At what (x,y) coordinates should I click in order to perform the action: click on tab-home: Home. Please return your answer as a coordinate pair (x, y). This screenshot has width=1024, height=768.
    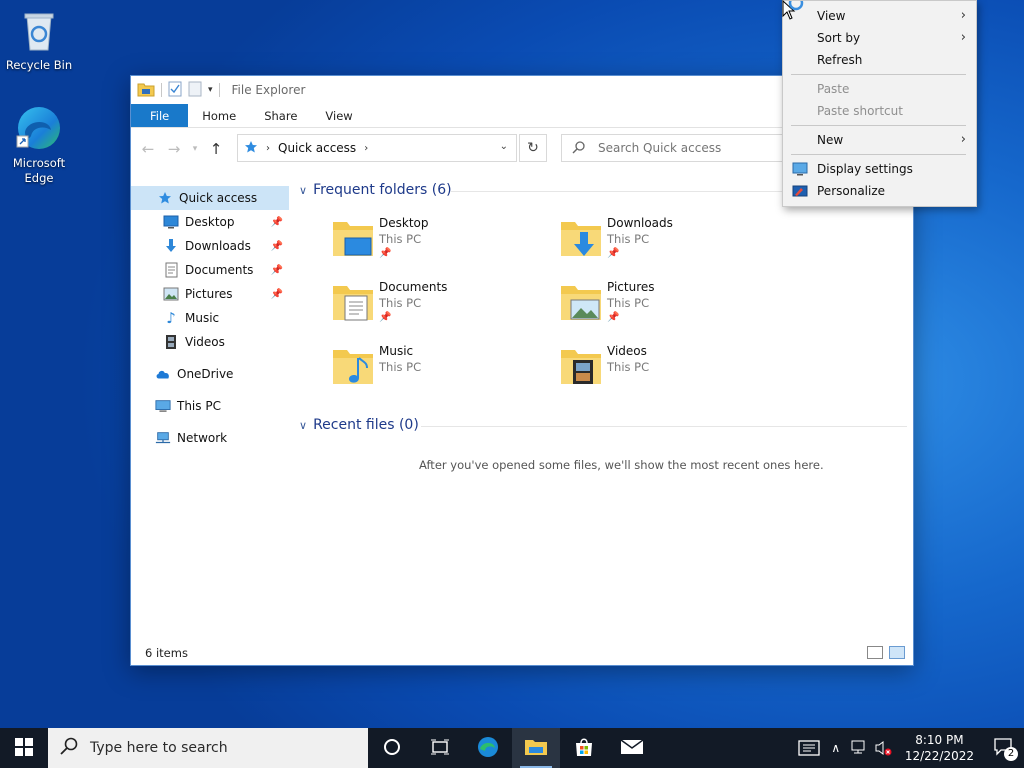
    Looking at the image, I should click on (219, 115).